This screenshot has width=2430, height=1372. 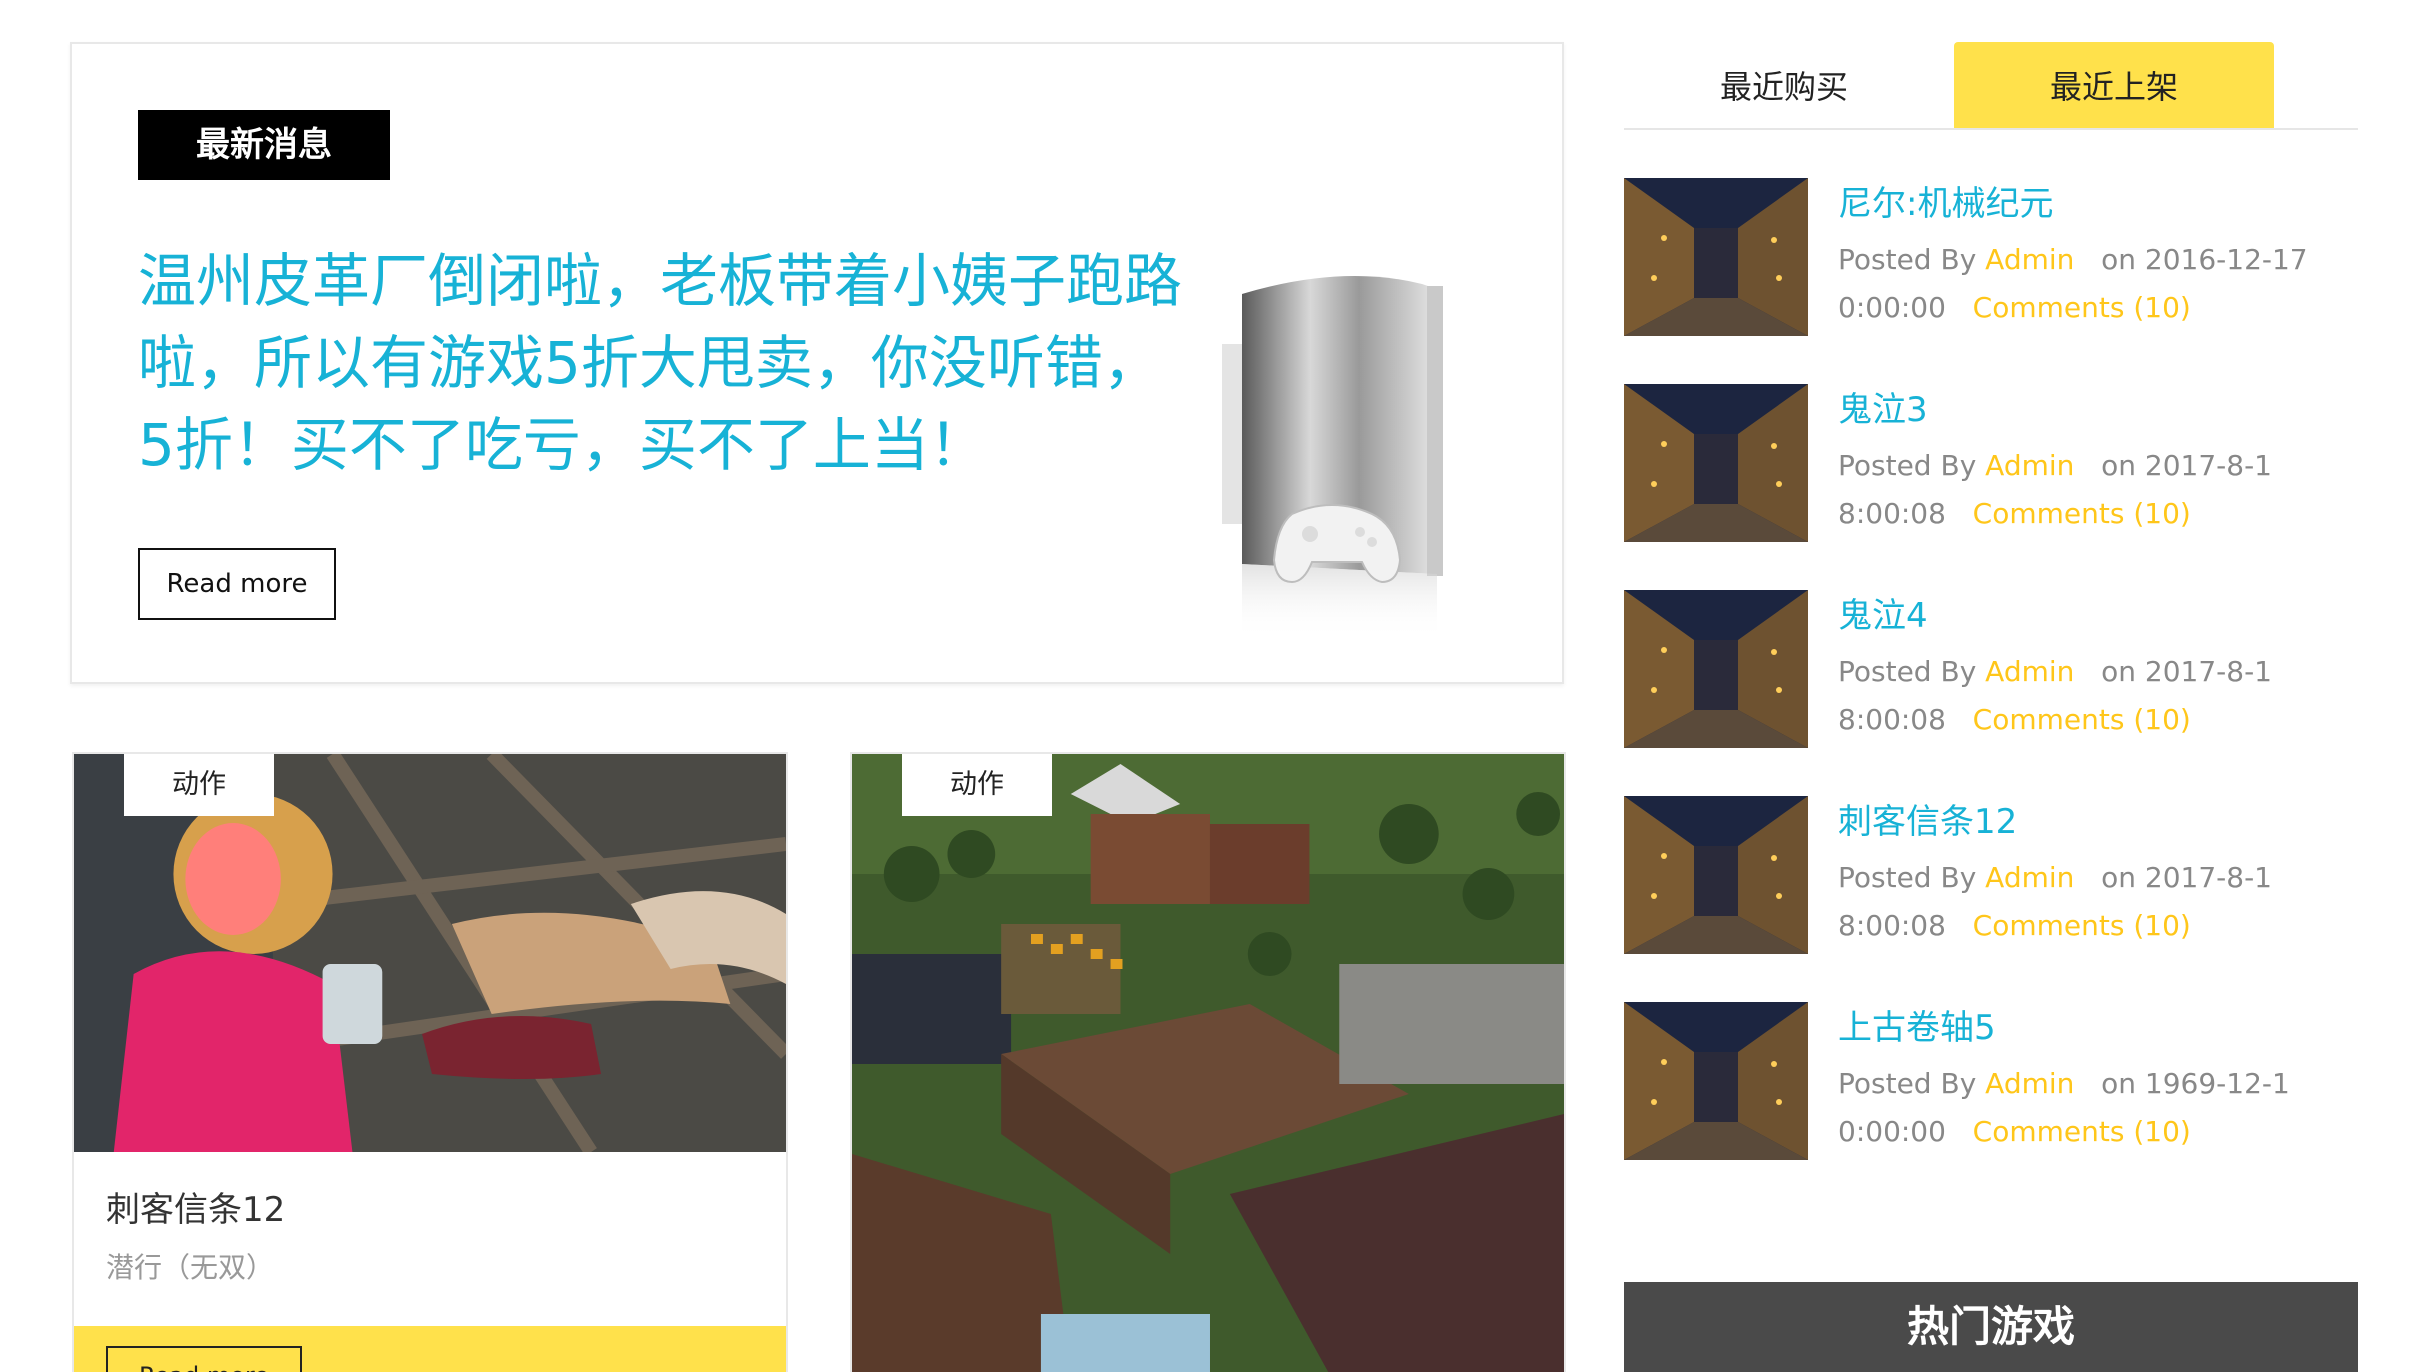 I want to click on game-title-link: 上古卷轴5, so click(x=1917, y=1024).